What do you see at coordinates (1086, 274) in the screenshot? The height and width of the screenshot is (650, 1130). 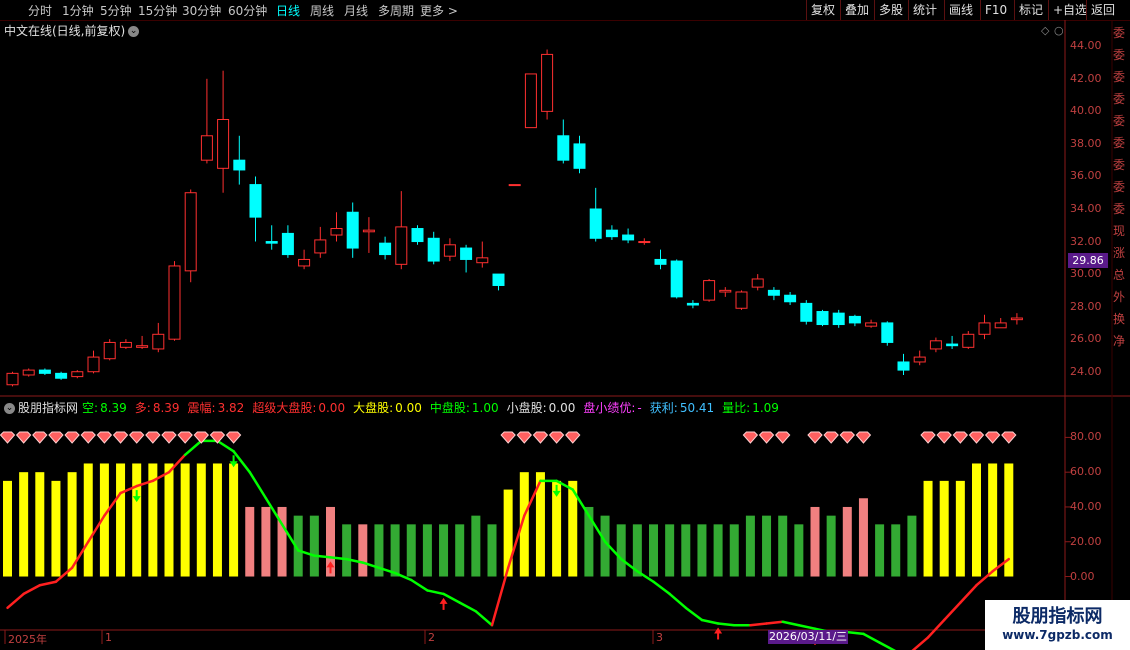 I see `price-tick: 30.00` at bounding box center [1086, 274].